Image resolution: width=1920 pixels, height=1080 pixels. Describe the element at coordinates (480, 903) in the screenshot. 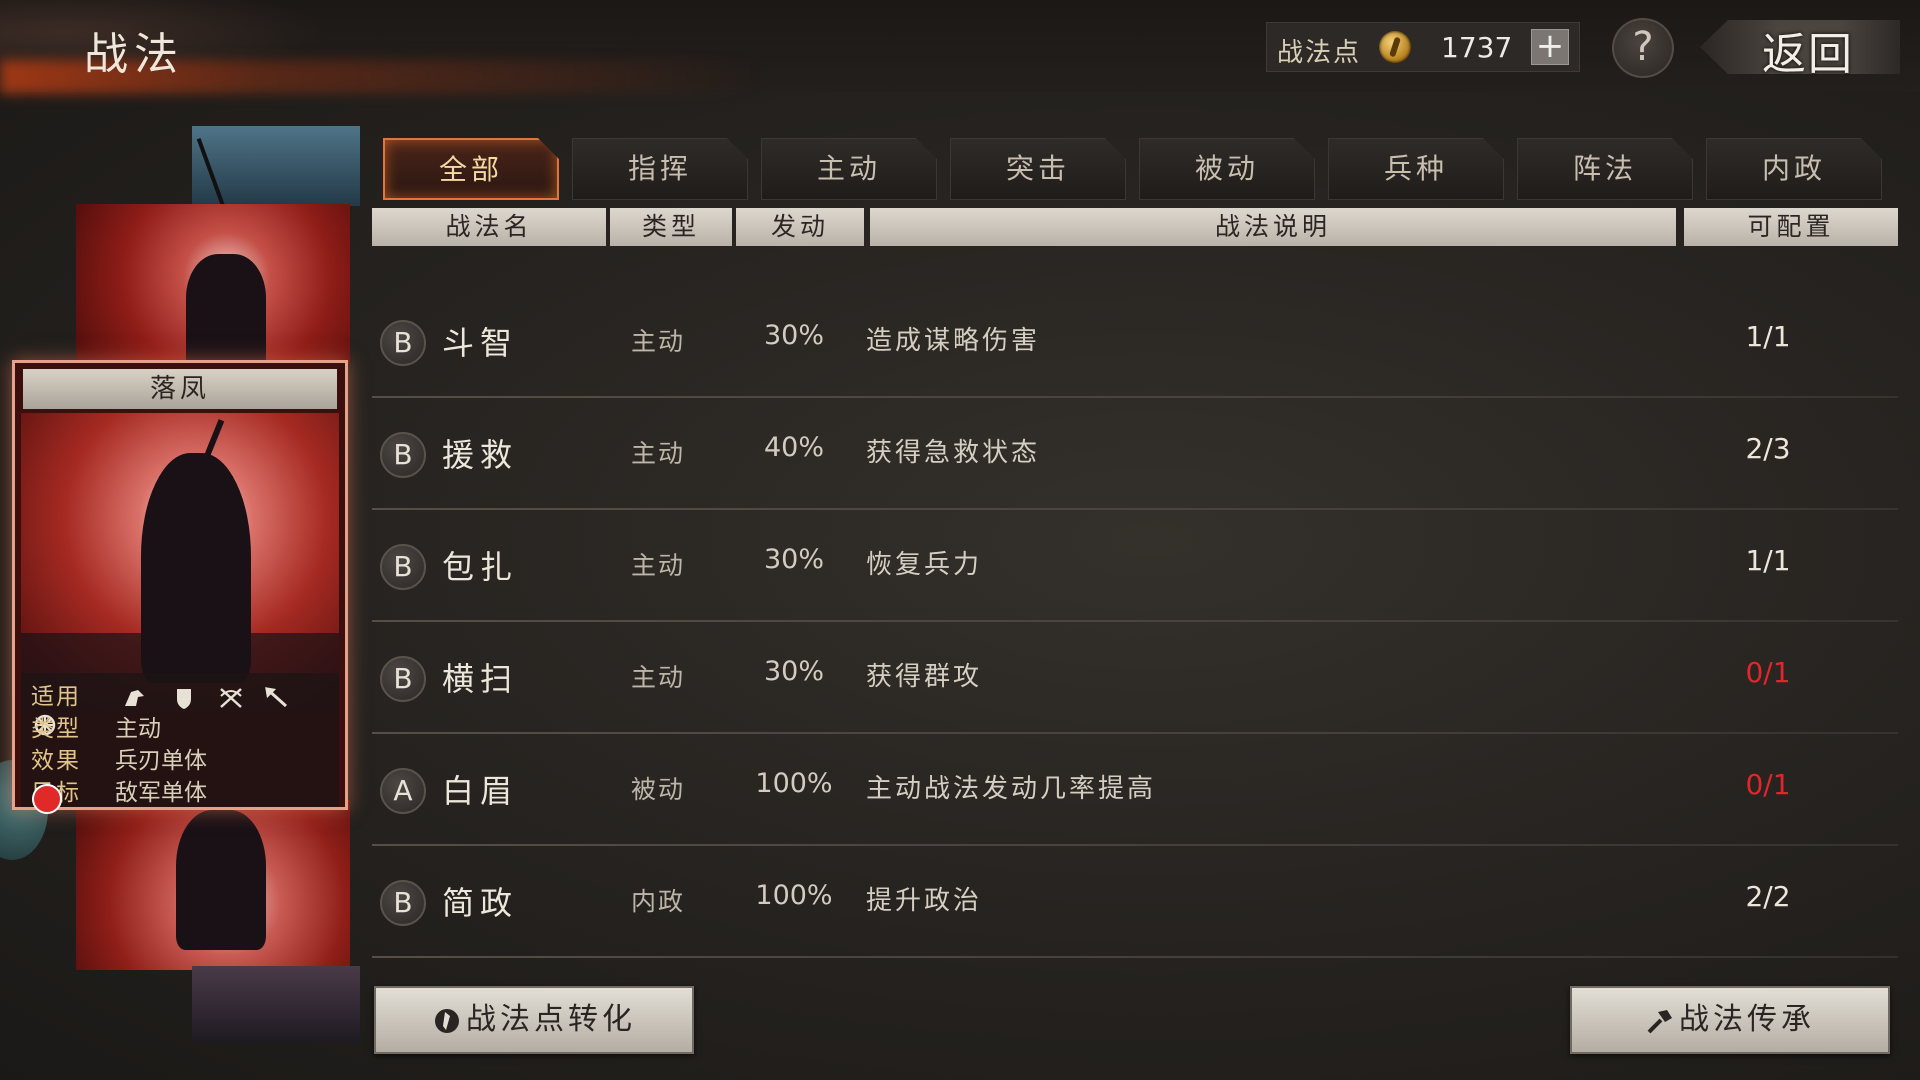

I see `tactic-name: 简政` at that location.